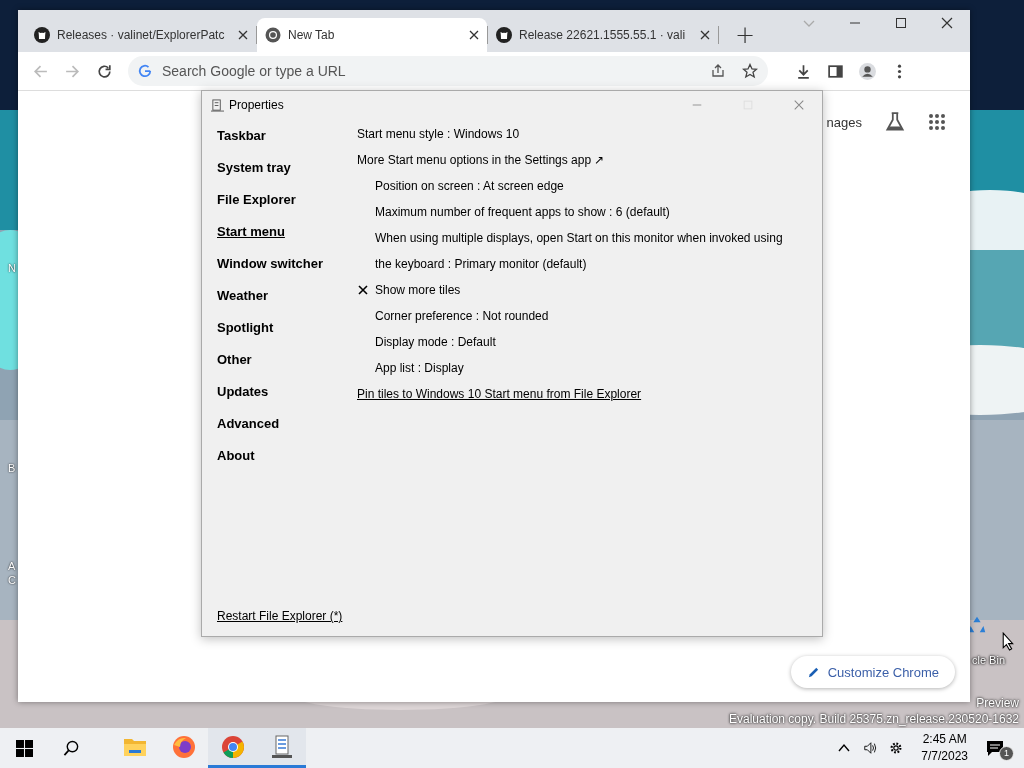  Describe the element at coordinates (270, 265) in the screenshot. I see `section-tab: Window switcher` at that location.